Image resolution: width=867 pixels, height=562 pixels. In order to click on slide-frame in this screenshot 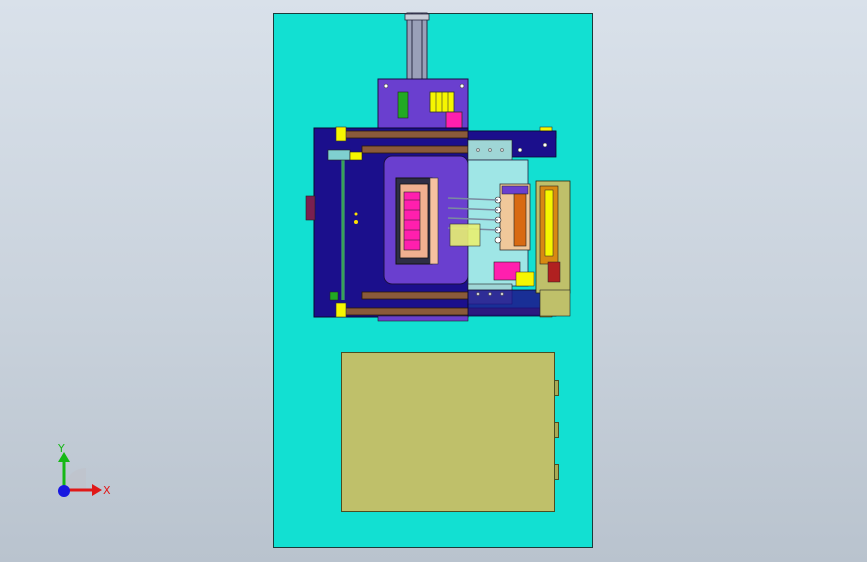, I will do `click(426, 220)`.